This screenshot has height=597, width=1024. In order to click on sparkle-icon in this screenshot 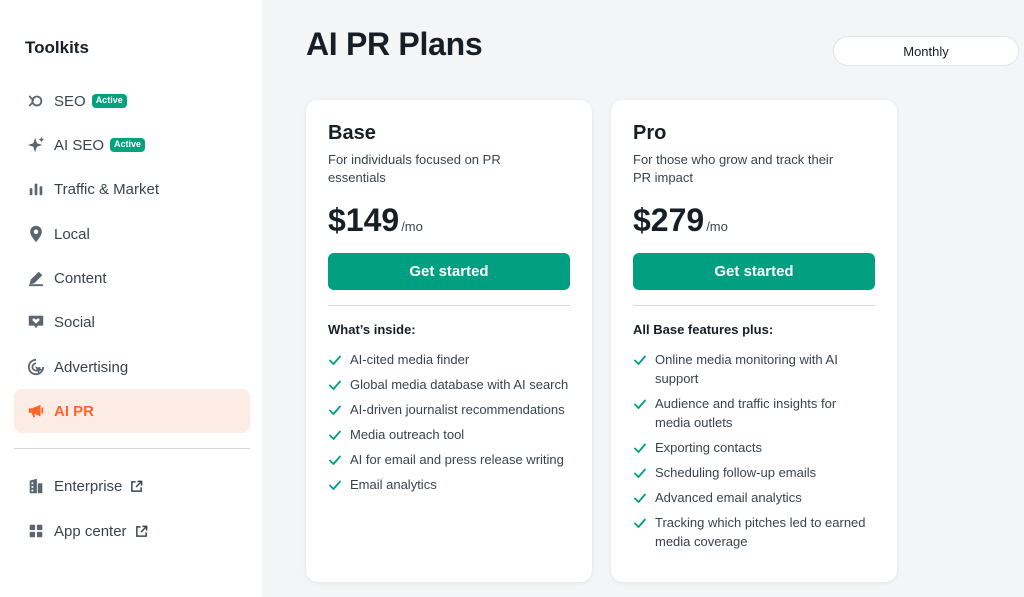, I will do `click(36, 145)`.